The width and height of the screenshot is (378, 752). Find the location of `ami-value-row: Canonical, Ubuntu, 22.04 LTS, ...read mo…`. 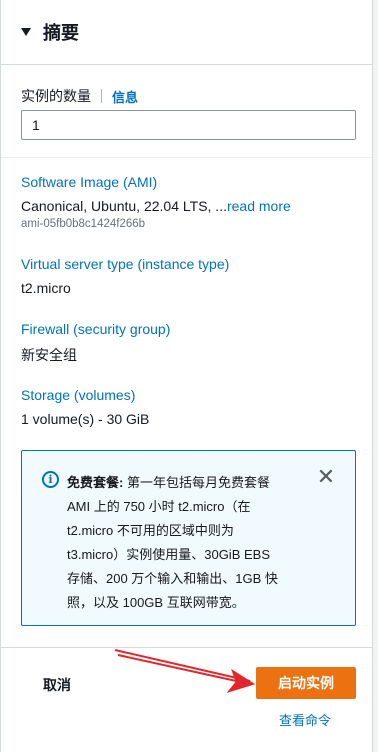

ami-value-row: Canonical, Ubuntu, 22.04 LTS, ...read mo… is located at coordinates (156, 207).